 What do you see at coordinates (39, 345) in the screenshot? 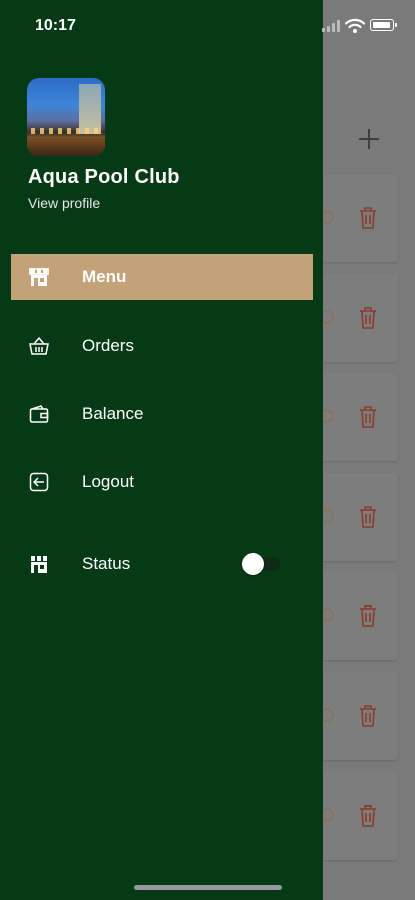
I see `basket-icon` at bounding box center [39, 345].